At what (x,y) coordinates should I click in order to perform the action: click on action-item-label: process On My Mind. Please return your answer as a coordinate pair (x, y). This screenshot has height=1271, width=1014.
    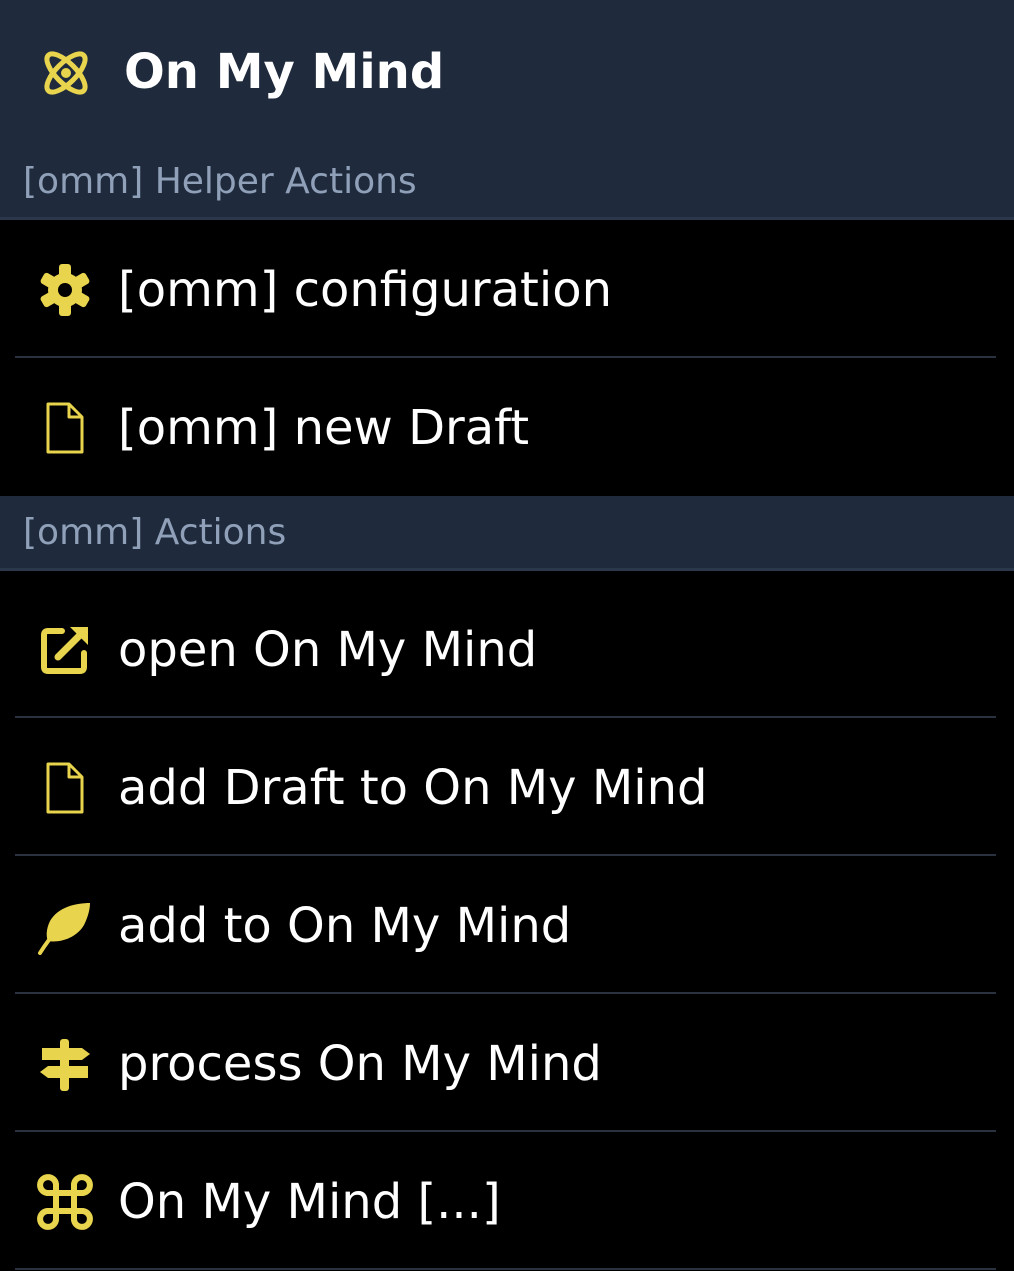
    Looking at the image, I should click on (360, 1064).